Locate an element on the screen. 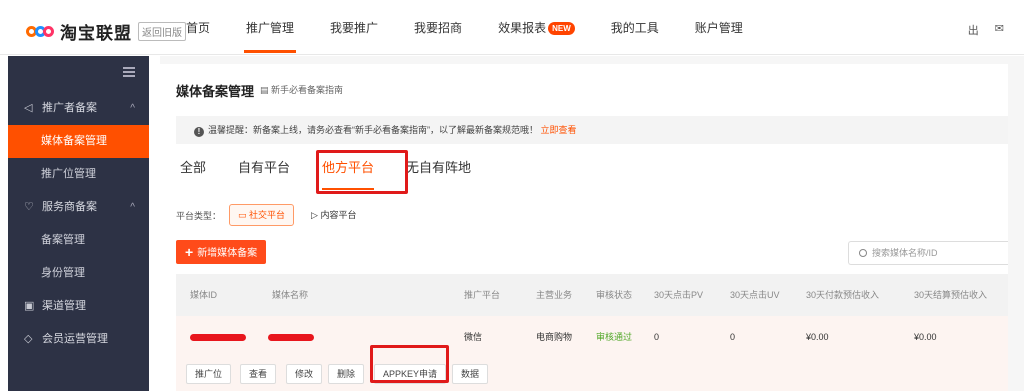 The width and height of the screenshot is (1024, 391). highlight-box-appkey is located at coordinates (409, 364).